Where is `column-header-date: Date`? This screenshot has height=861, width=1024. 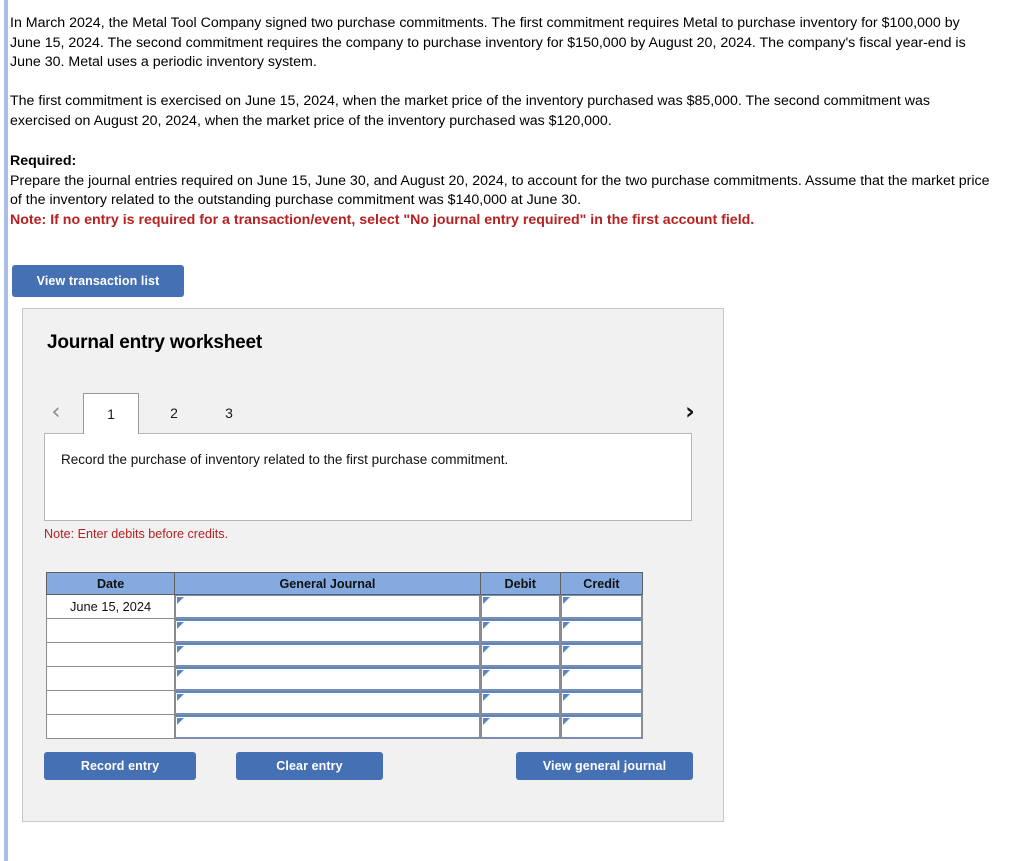 column-header-date: Date is located at coordinates (110, 583).